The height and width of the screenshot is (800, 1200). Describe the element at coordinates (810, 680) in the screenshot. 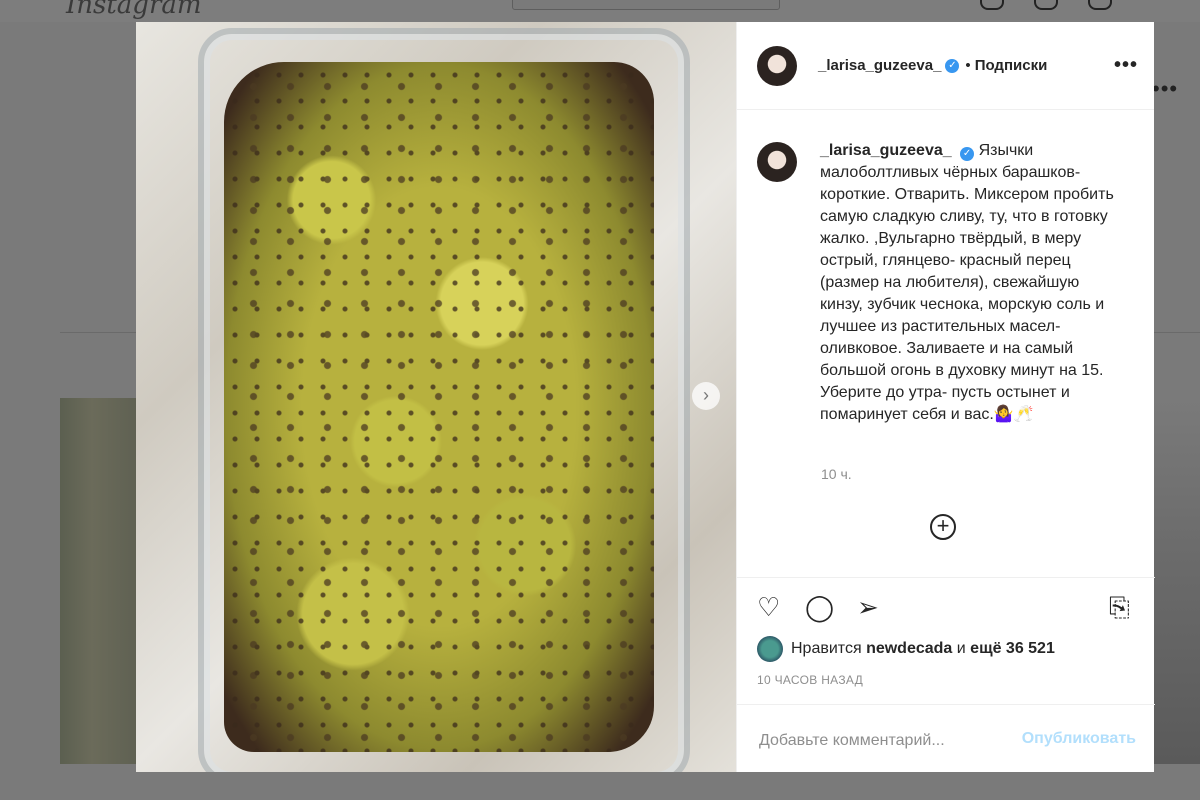

I see `post-timestamp: 10 ЧАСОВ НАЗАД` at that location.